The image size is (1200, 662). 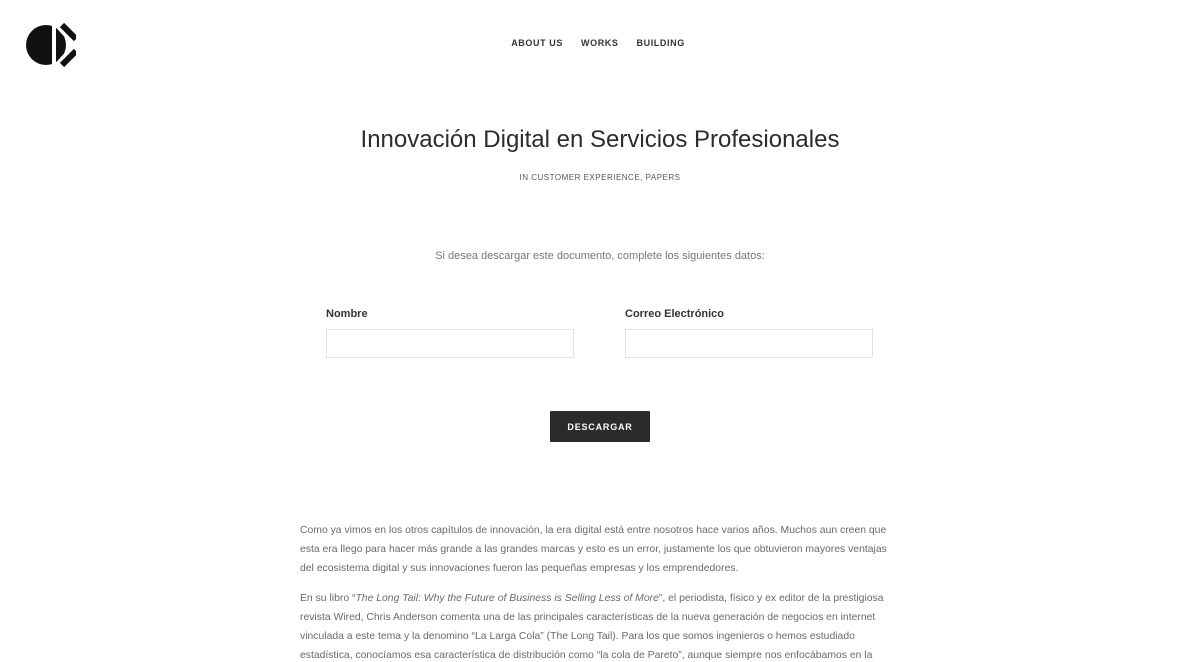 I want to click on email-field-group: Correo Electrónico, so click(x=749, y=333).